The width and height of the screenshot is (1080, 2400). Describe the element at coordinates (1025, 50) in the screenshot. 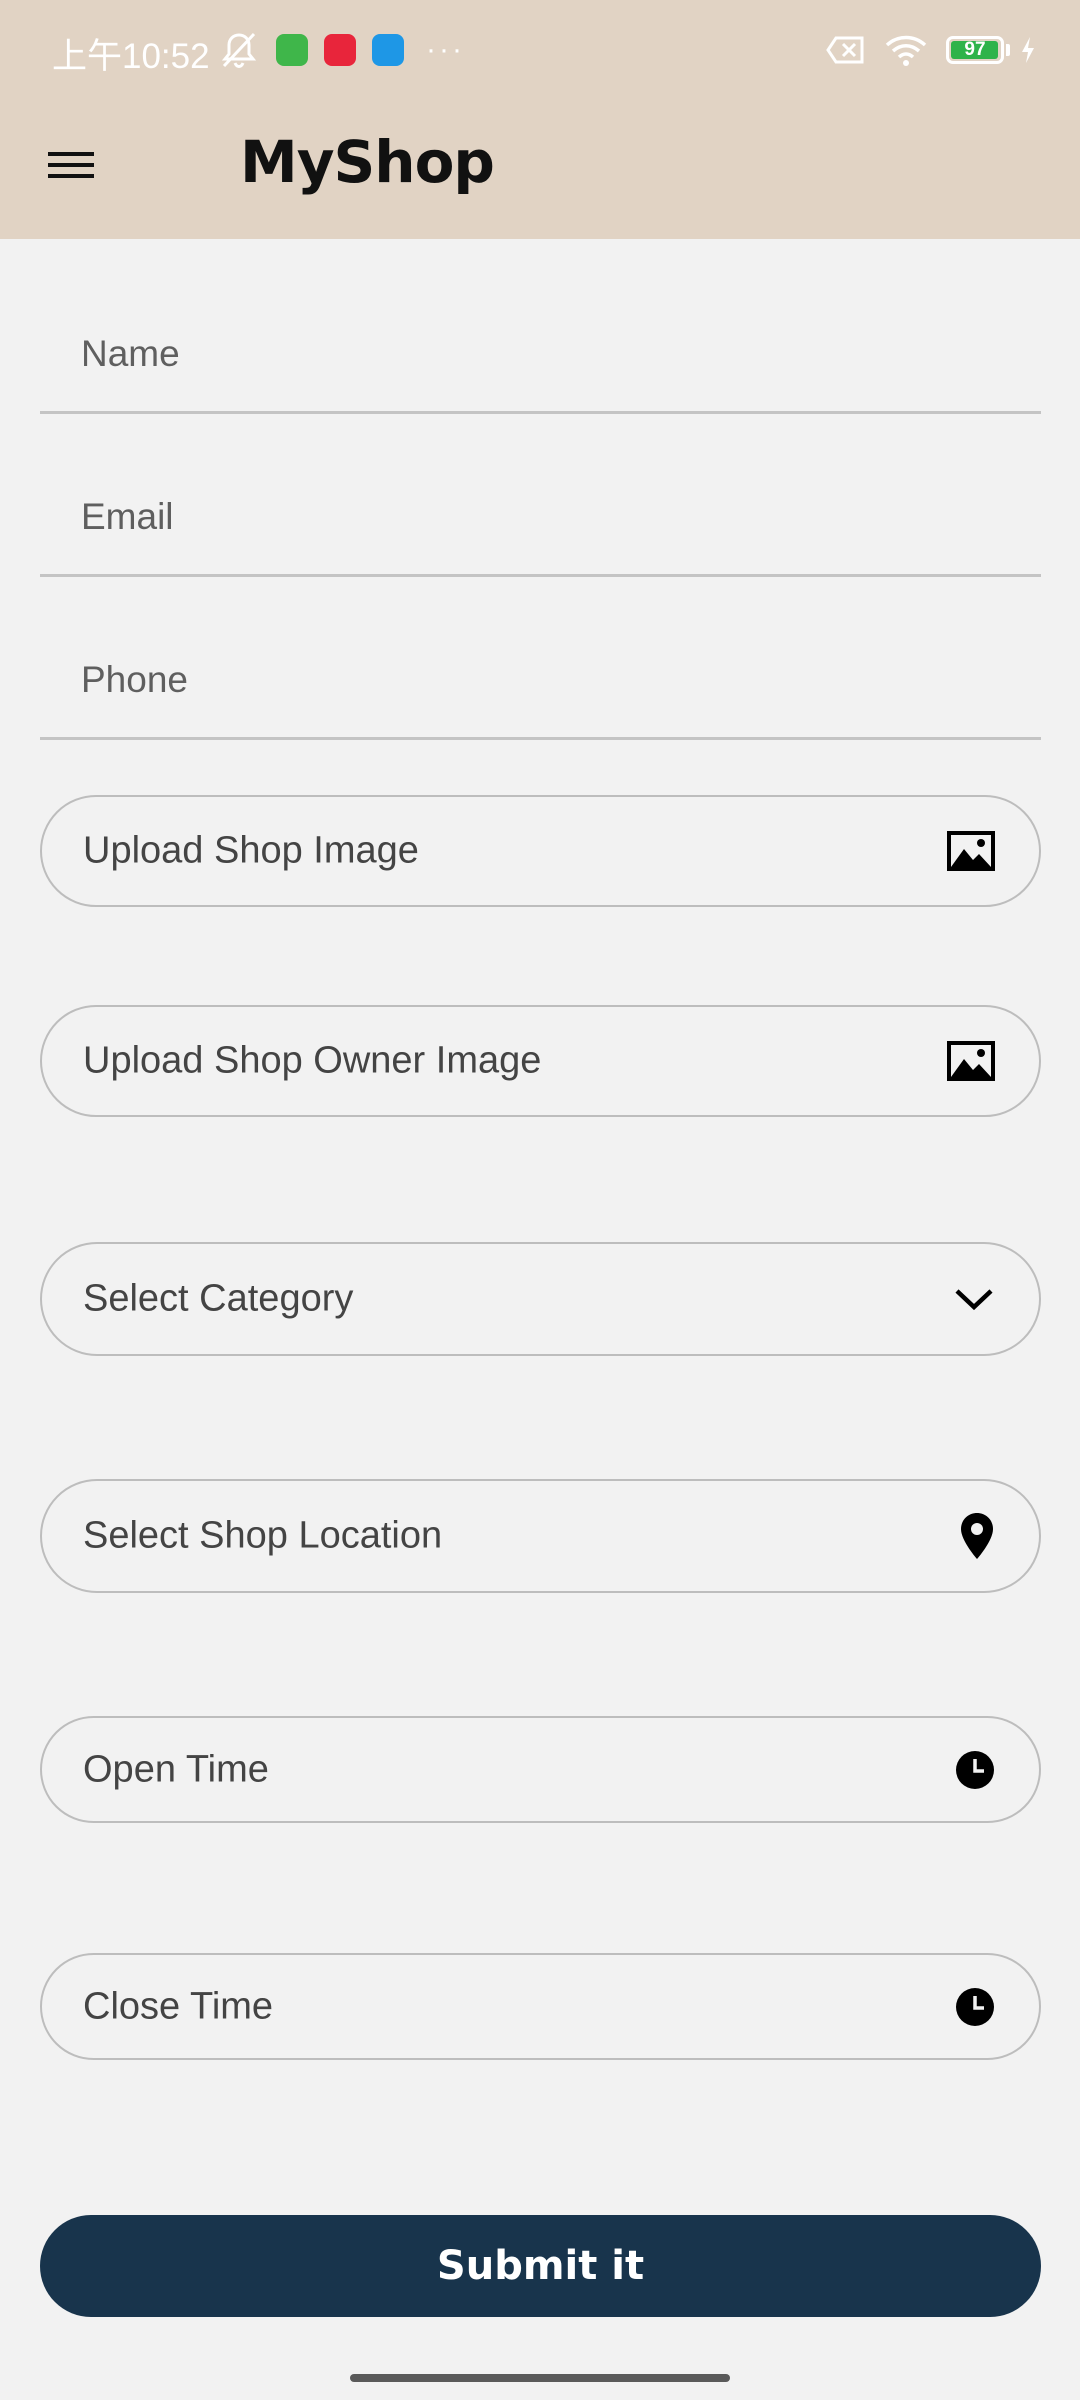

I see `charging-icon` at that location.